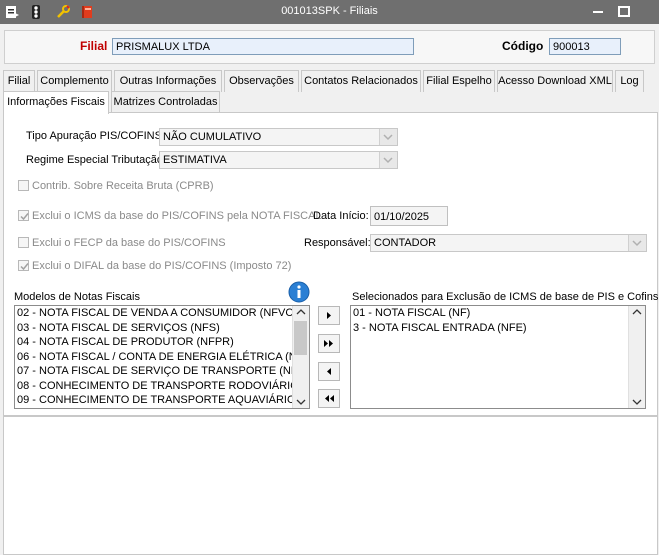 The width and height of the screenshot is (659, 555). Describe the element at coordinates (95, 136) in the screenshot. I see `tipo-apuracao-label: Tipo Apuração PIS/COFINS:` at that location.